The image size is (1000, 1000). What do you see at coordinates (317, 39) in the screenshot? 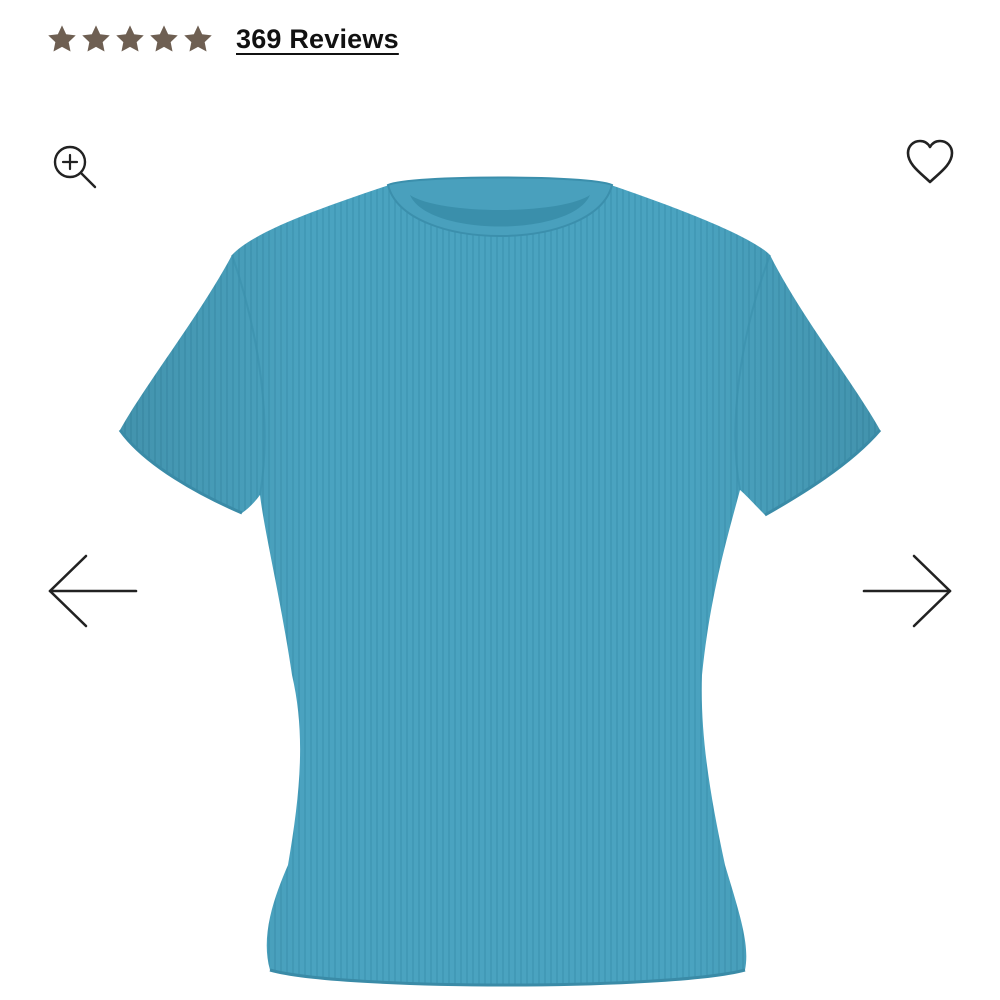
I see `reviews-link: 369 Reviews` at bounding box center [317, 39].